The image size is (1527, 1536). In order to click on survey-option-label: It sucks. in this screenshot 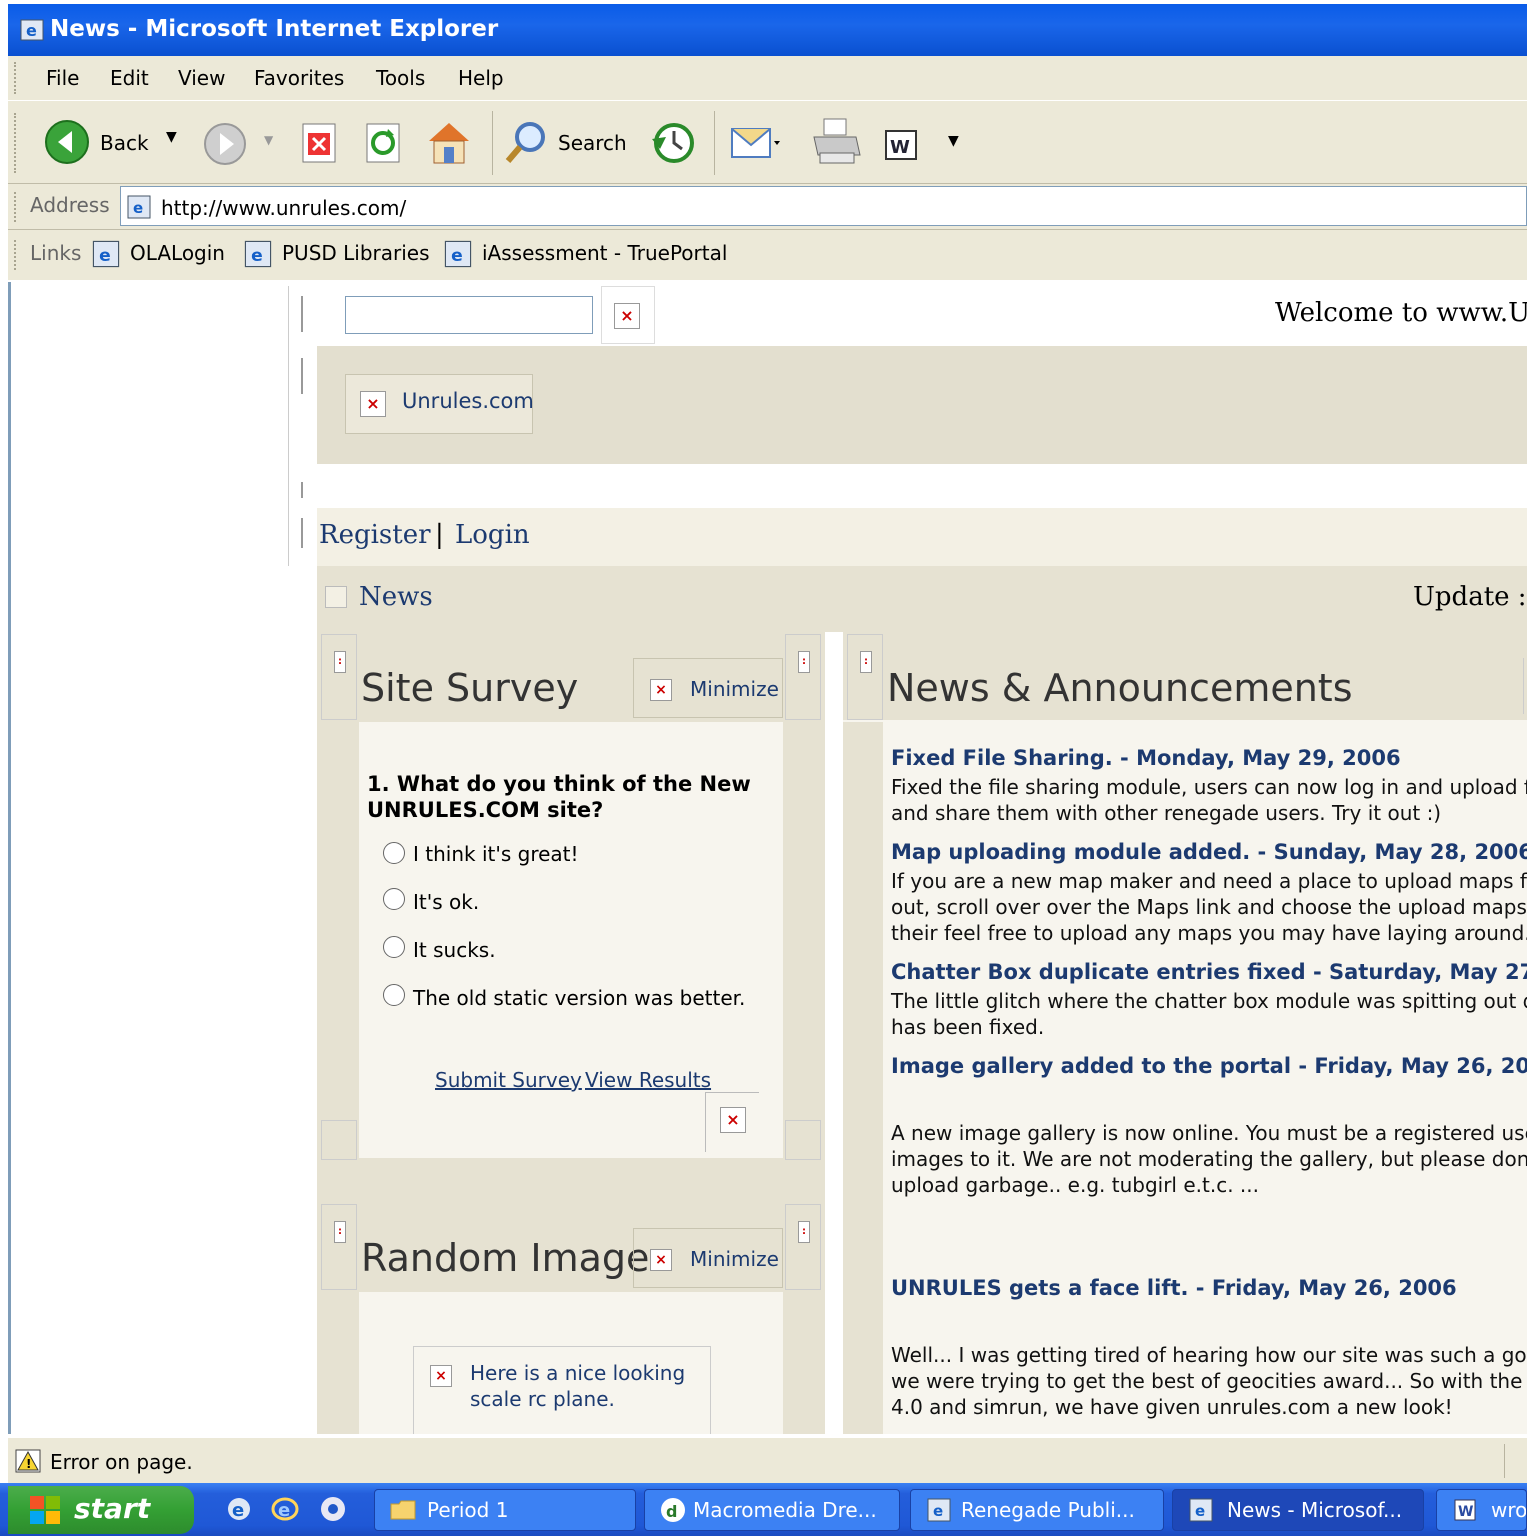, I will do `click(454, 950)`.